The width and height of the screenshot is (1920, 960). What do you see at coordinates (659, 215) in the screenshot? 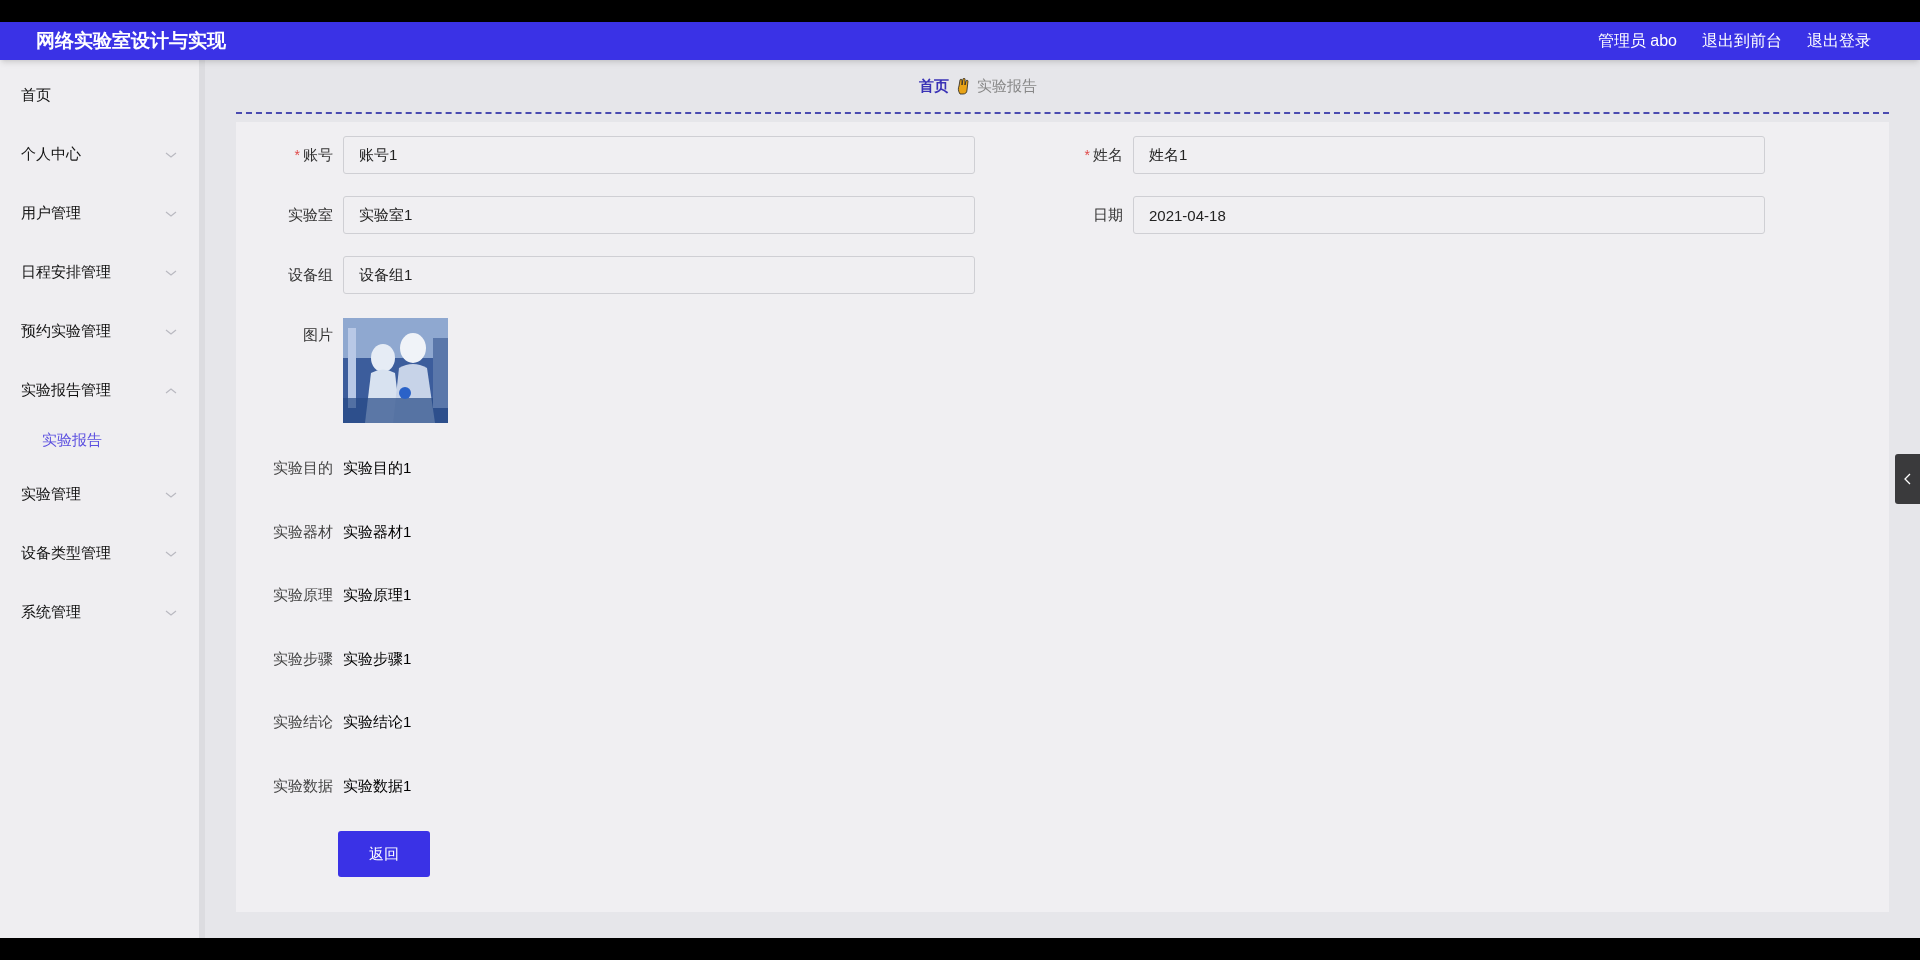
I see `input-field: 实验室1` at bounding box center [659, 215].